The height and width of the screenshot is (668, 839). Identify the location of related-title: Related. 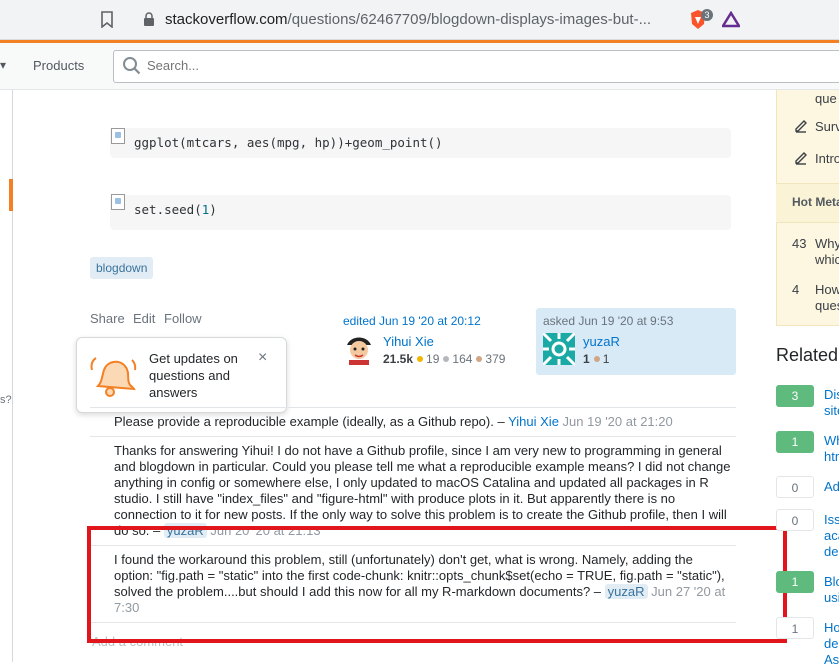
(807, 355).